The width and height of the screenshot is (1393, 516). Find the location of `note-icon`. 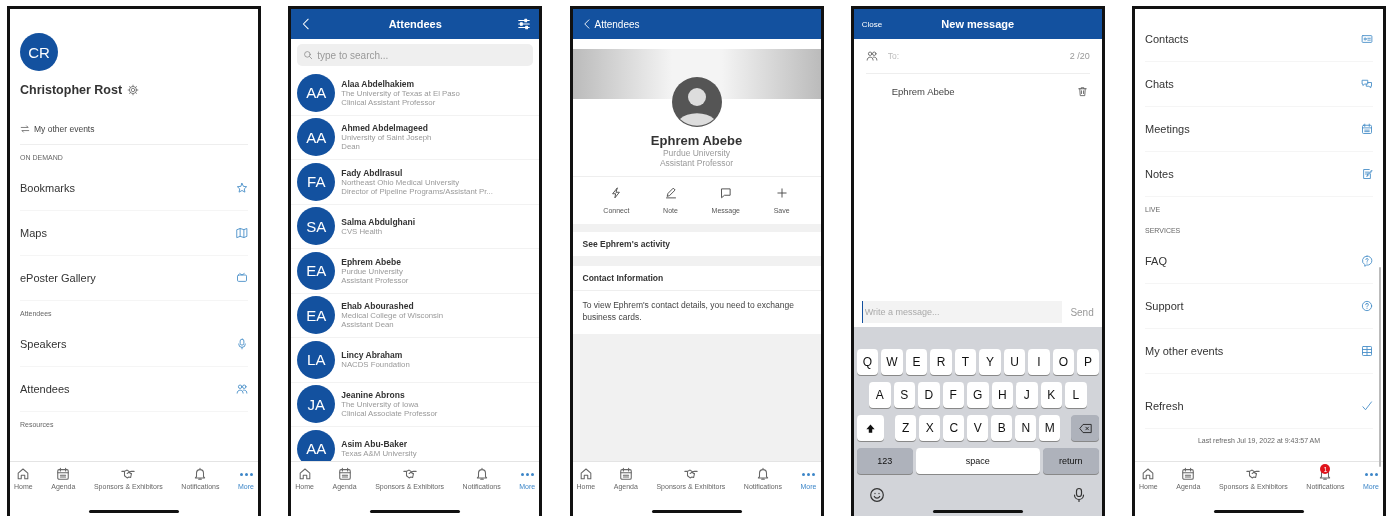

note-icon is located at coordinates (1367, 174).